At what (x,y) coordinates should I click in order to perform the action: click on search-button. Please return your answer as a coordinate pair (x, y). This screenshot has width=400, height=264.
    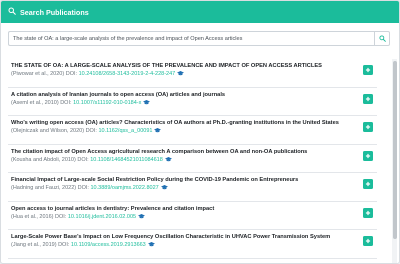
    Looking at the image, I should click on (382, 38).